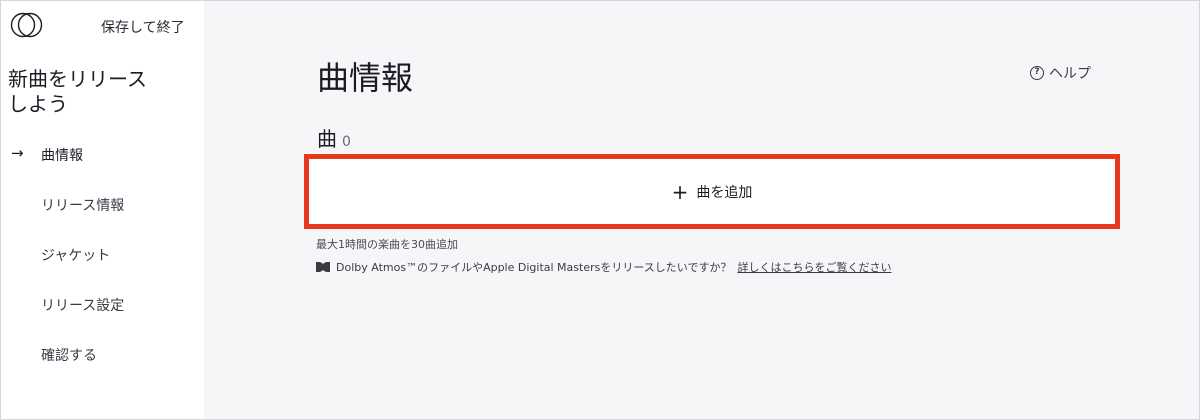  What do you see at coordinates (327, 139) in the screenshot?
I see `songs-heading-label: 曲` at bounding box center [327, 139].